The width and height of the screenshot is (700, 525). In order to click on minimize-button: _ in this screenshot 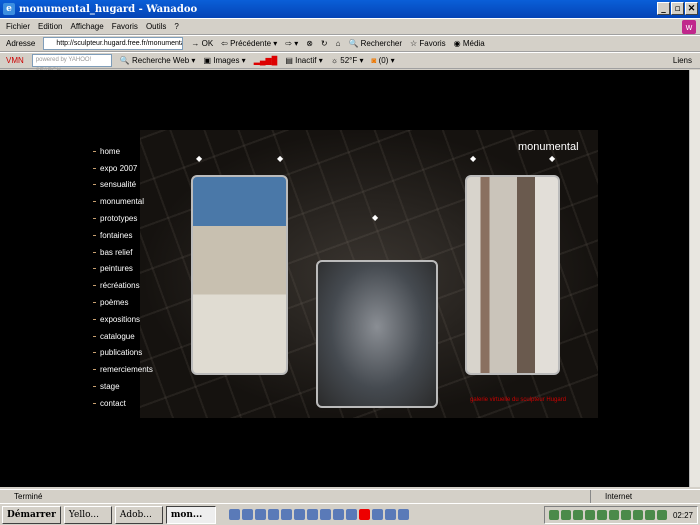, I will do `click(663, 8)`.